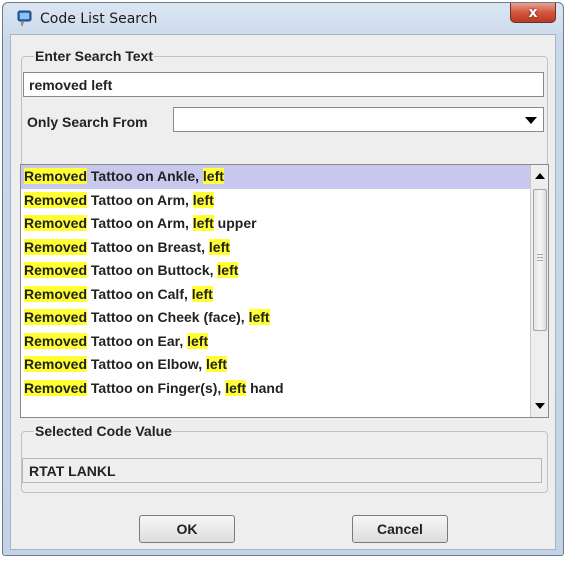  What do you see at coordinates (103, 431) in the screenshot?
I see `selected-code-legend: Selected Code Value` at bounding box center [103, 431].